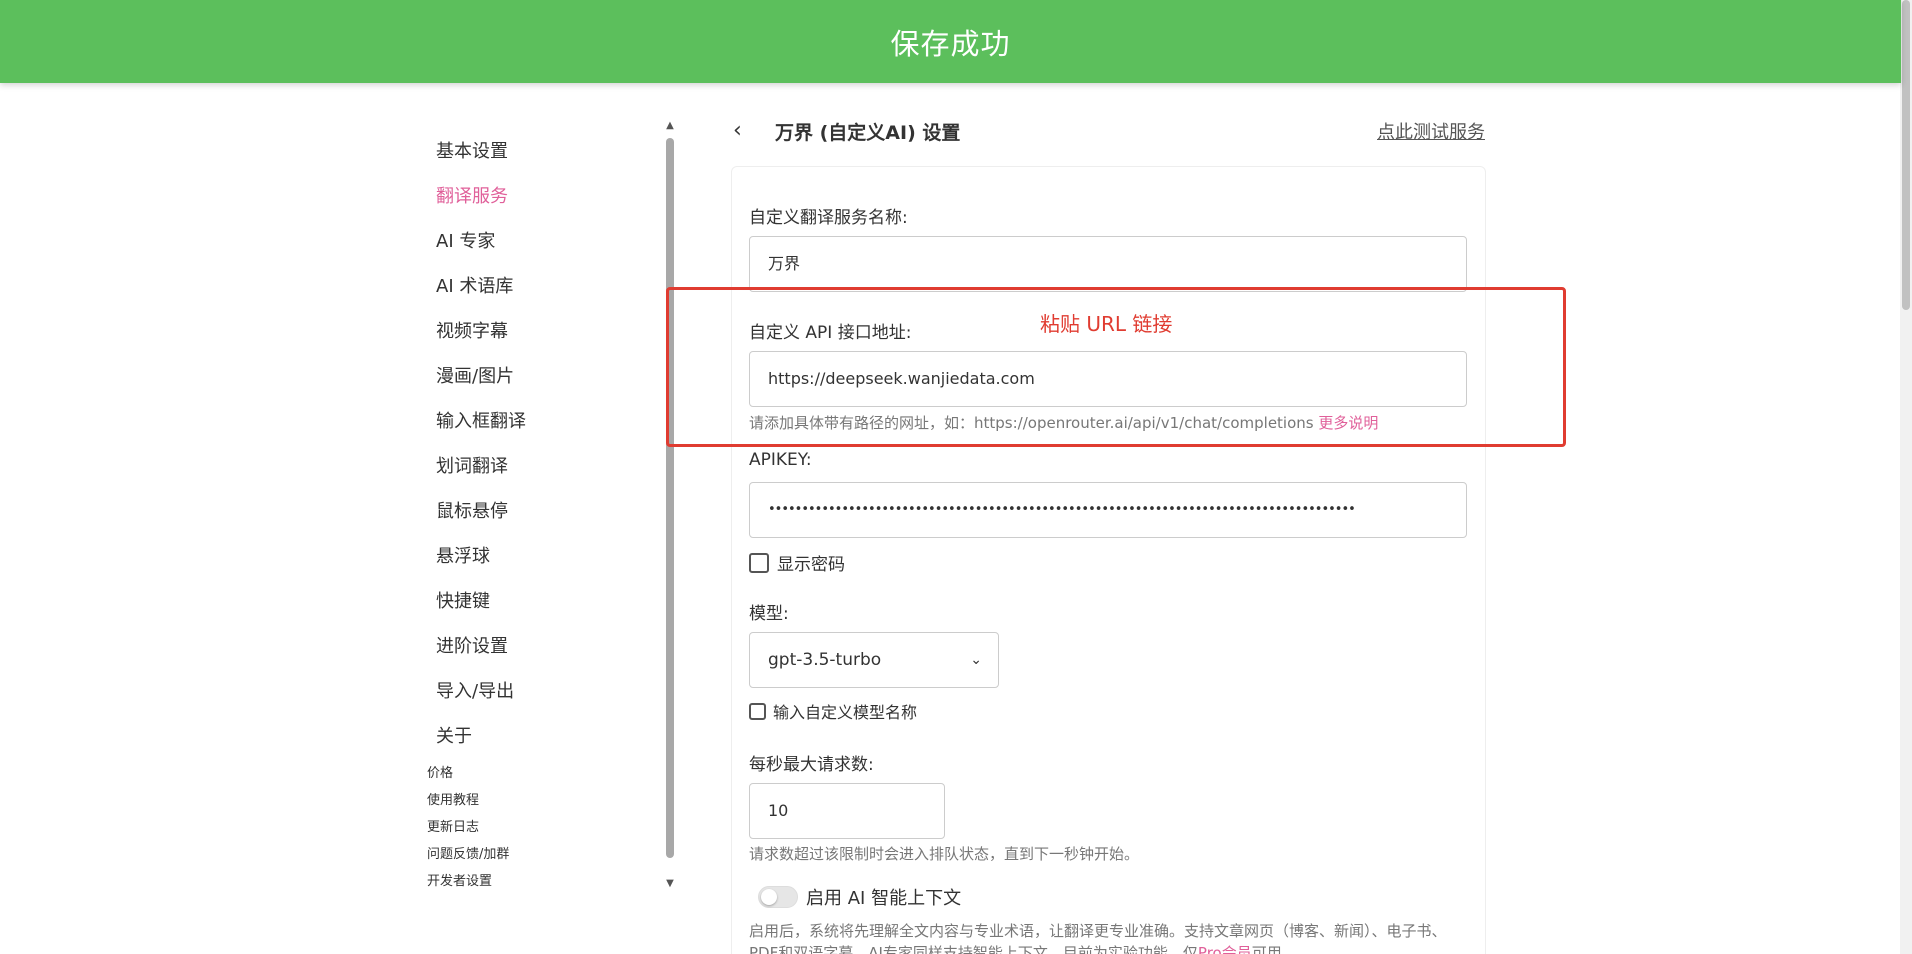 The height and width of the screenshot is (954, 1912). Describe the element at coordinates (459, 879) in the screenshot. I see `sidebar-link-developer: 开发者设置` at that location.